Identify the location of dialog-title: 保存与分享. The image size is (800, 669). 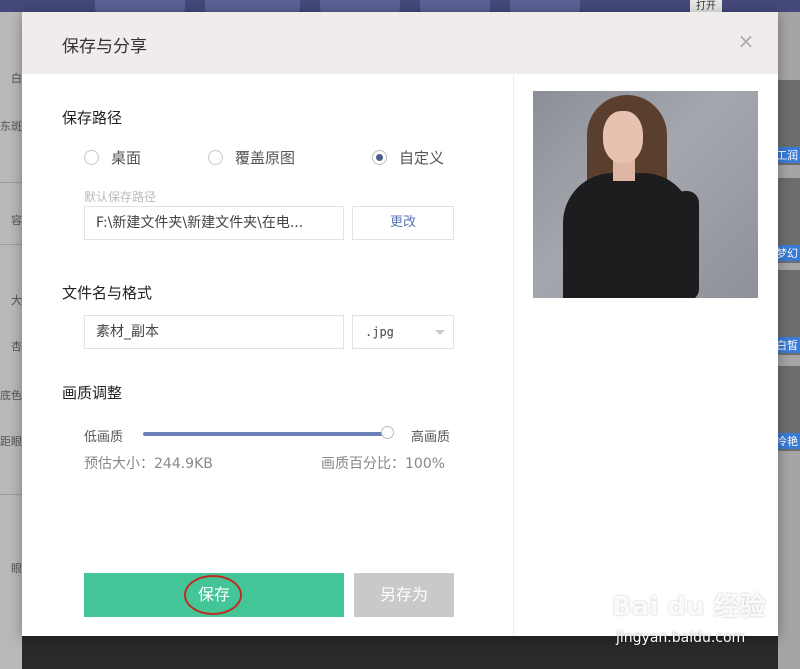
(104, 47).